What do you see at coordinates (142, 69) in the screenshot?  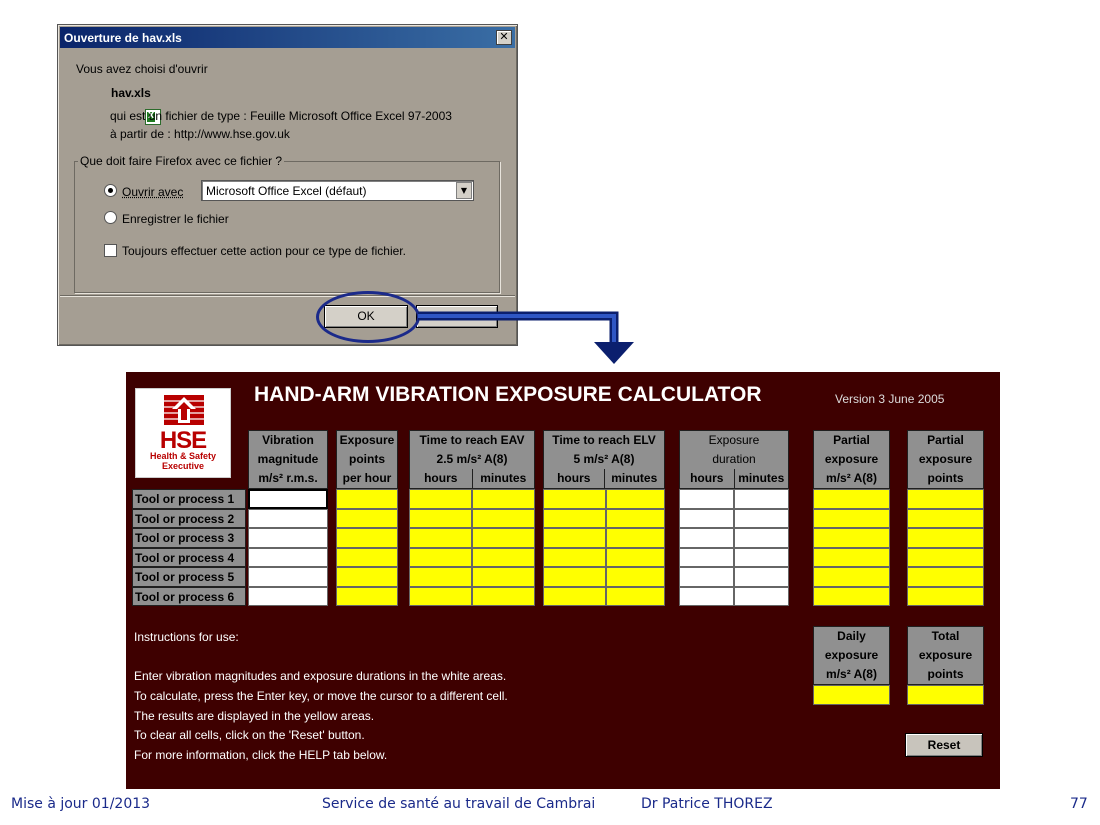 I see `dialog-intro: Vous avez choisi d'ouvrir` at bounding box center [142, 69].